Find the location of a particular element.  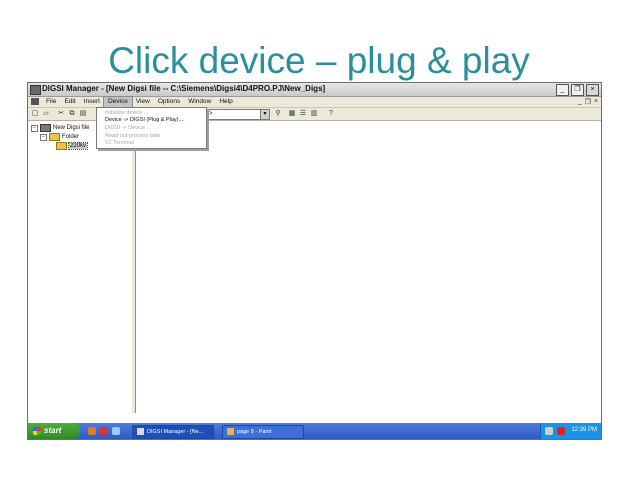

menu-help: Help is located at coordinates (225, 102).